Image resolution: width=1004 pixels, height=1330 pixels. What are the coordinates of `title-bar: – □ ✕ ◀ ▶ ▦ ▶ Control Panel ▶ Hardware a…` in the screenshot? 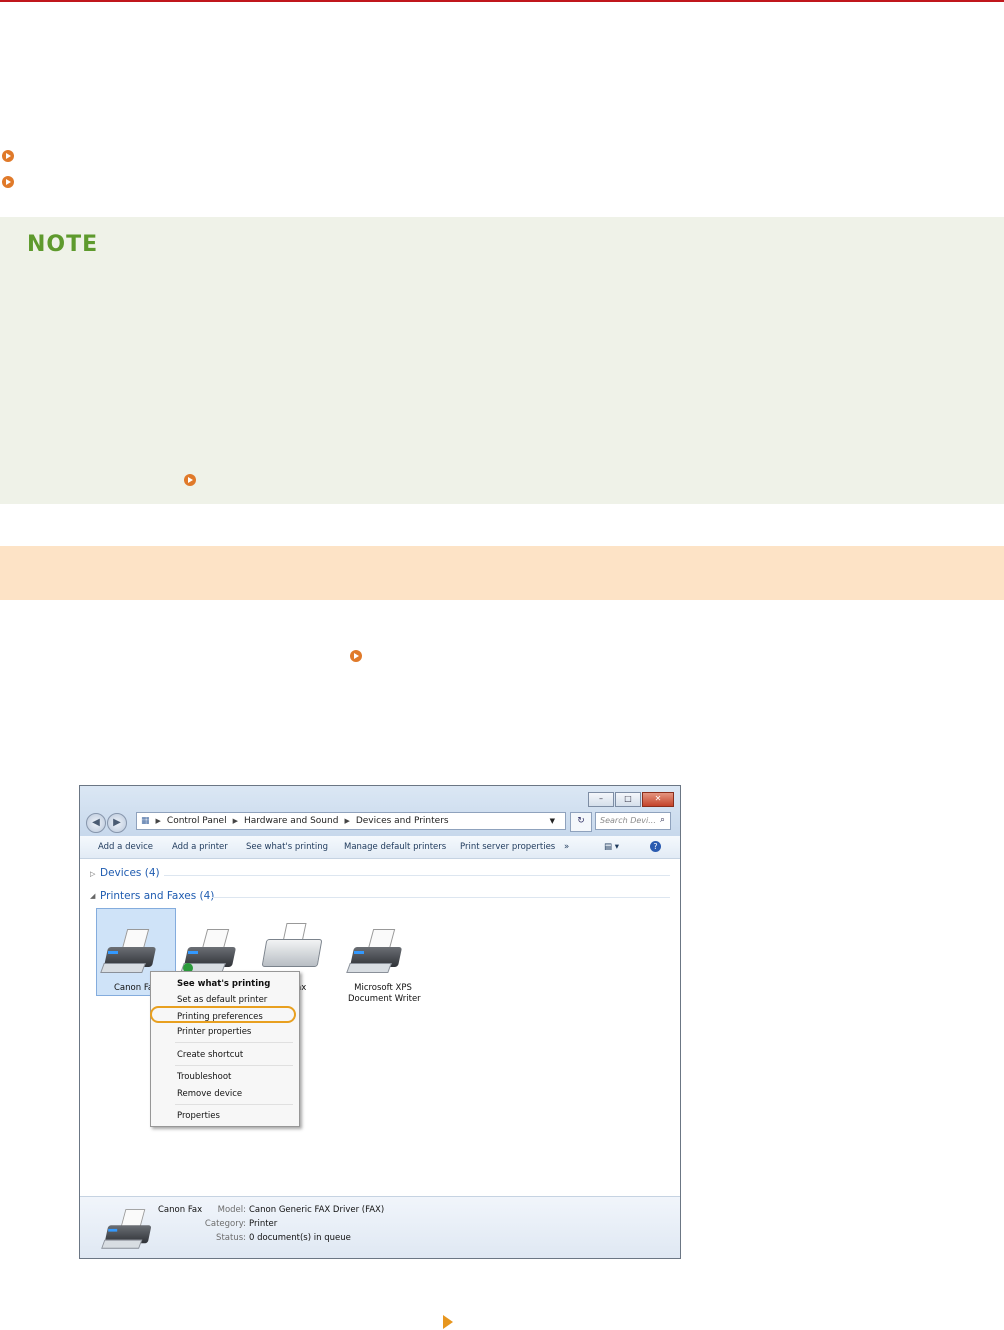 It's located at (380, 811).